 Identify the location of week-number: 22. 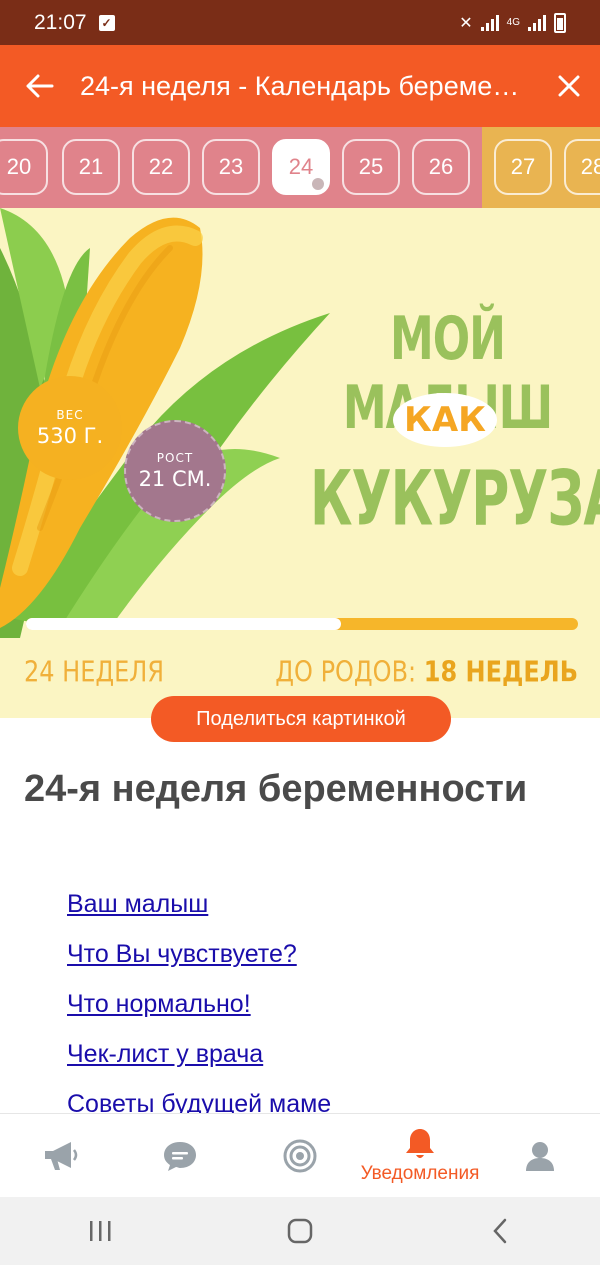
(161, 166).